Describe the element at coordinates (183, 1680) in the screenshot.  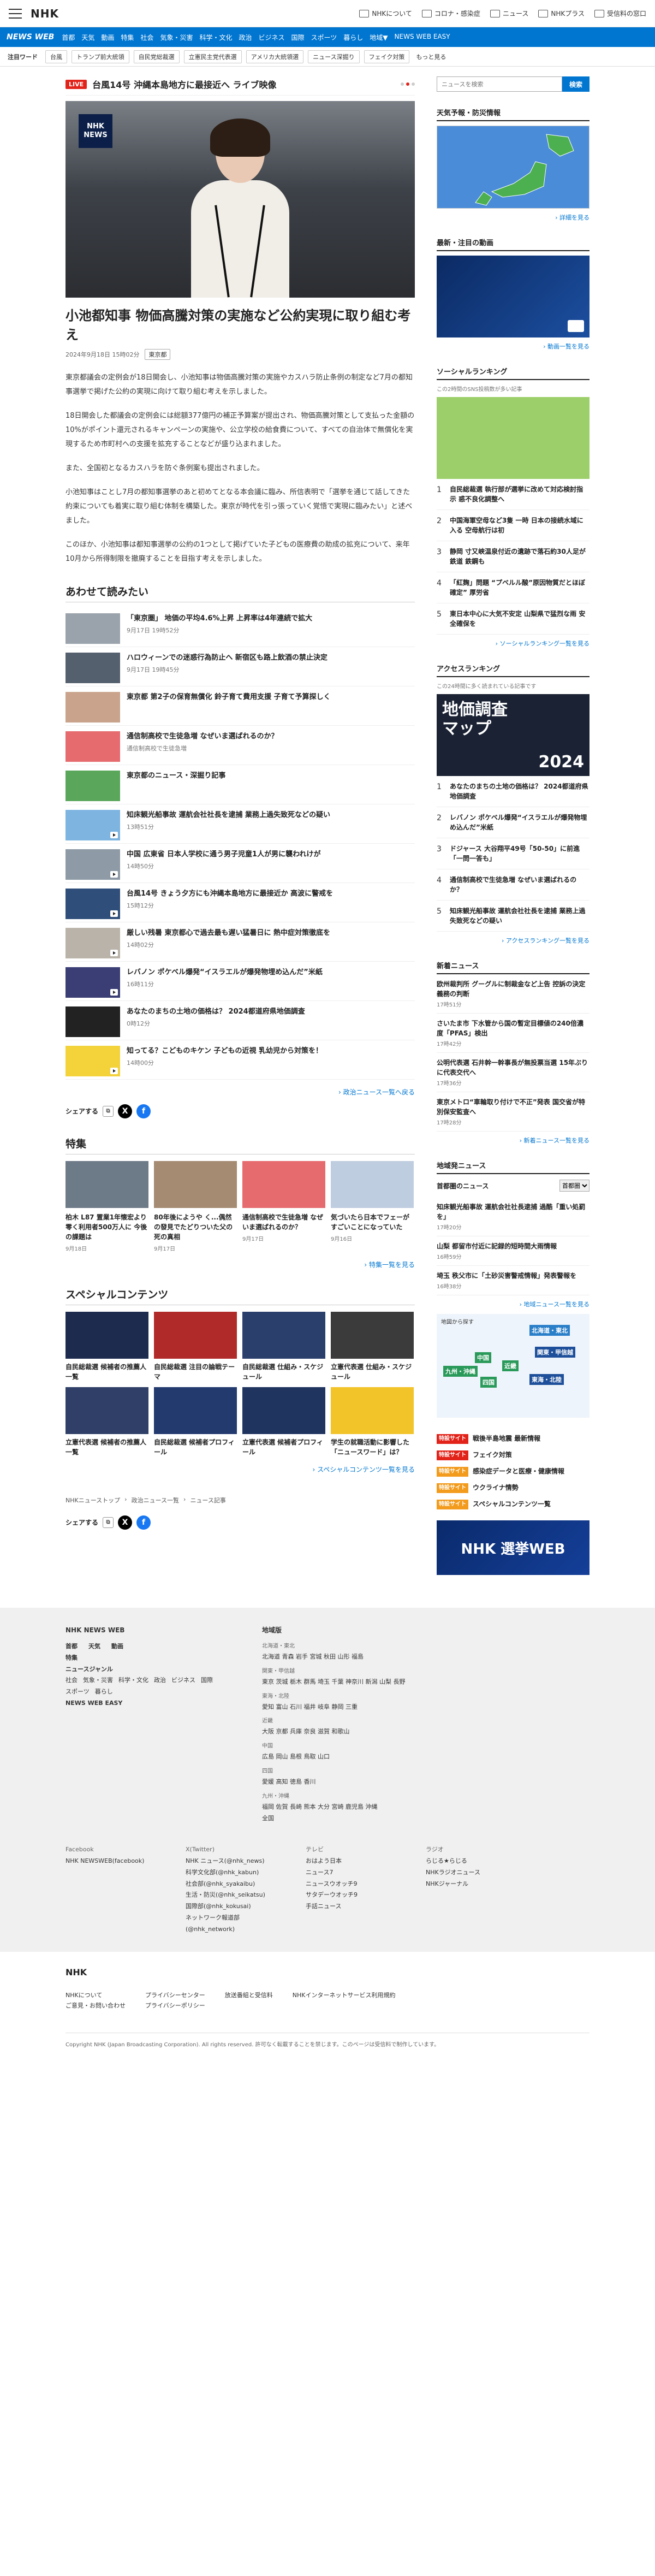
I see `footer-link: ビジネス` at that location.